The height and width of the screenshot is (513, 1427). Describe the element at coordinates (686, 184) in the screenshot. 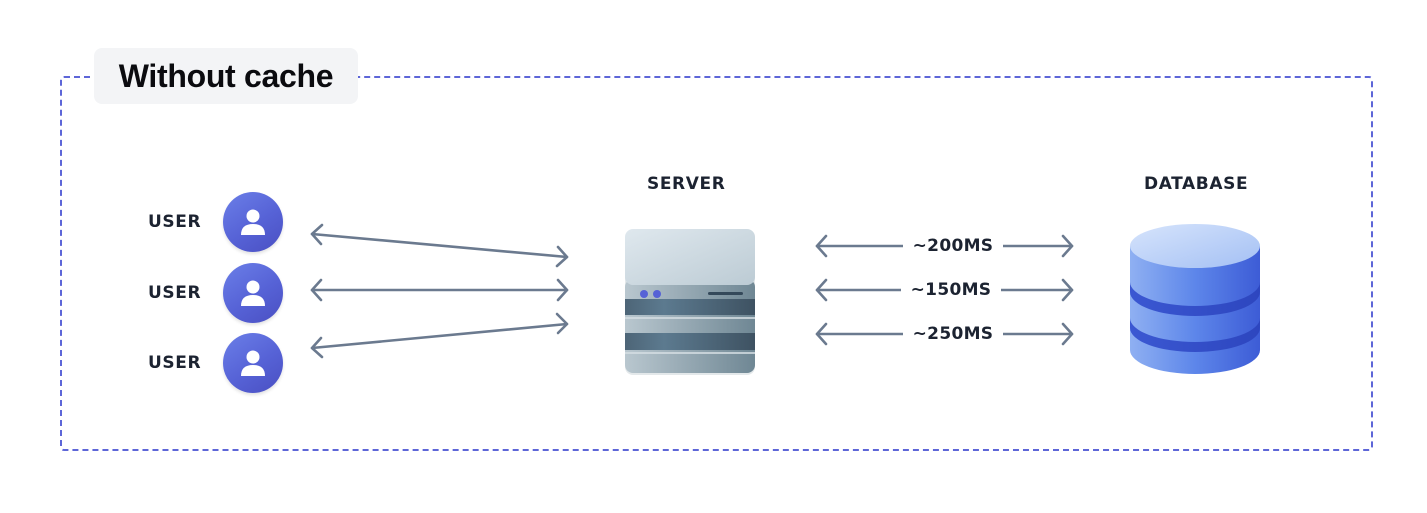

I see `server-label: SERVER` at that location.